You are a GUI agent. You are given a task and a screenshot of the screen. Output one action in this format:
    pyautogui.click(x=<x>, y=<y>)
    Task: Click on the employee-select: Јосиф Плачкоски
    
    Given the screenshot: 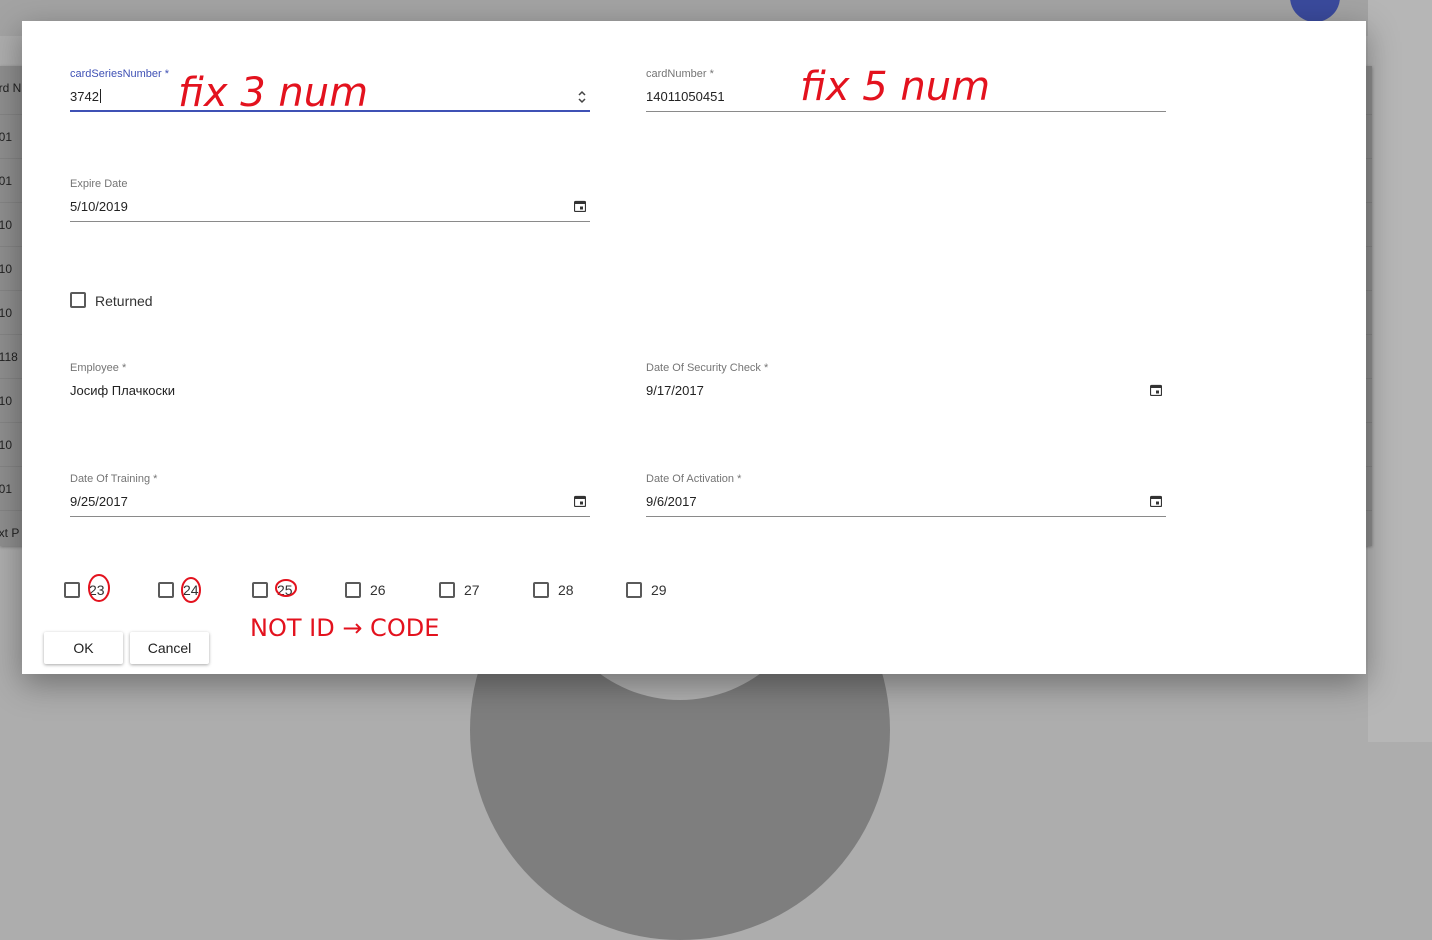 What is the action you would take?
    pyautogui.click(x=122, y=390)
    